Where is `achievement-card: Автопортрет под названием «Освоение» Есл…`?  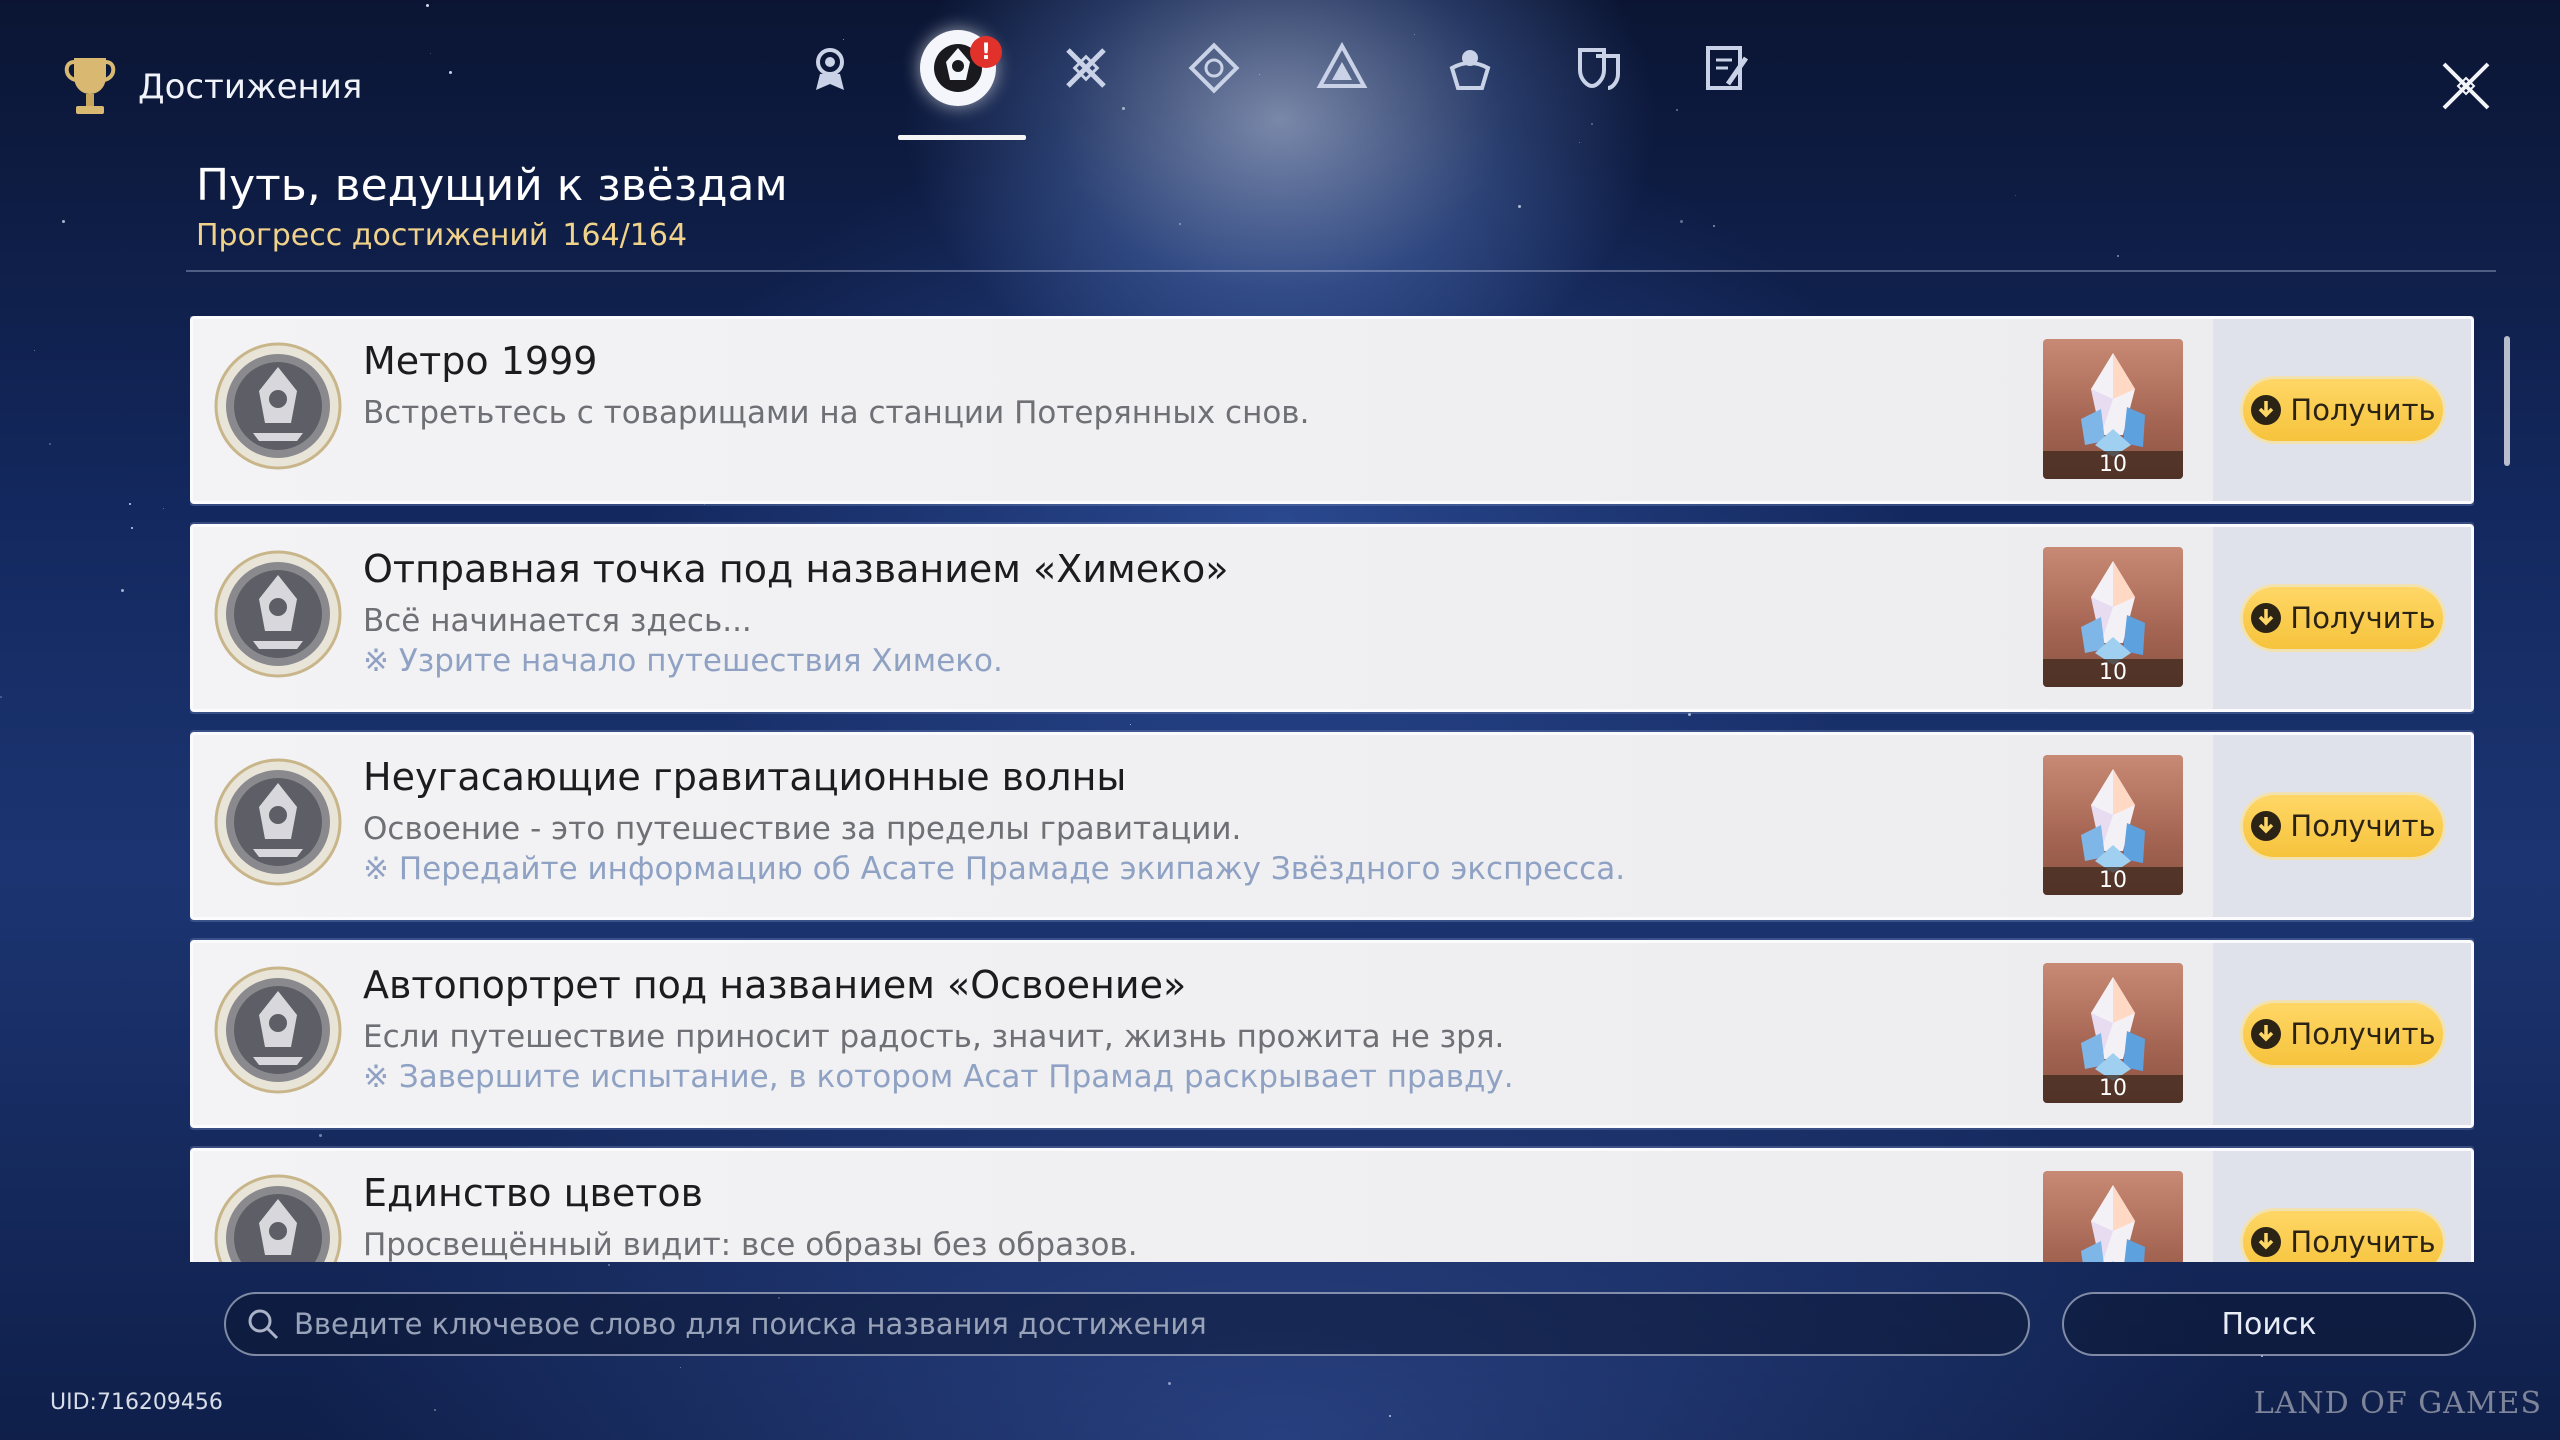
achievement-card: Автопортрет под названием «Освоение» Есл… is located at coordinates (1332, 1034).